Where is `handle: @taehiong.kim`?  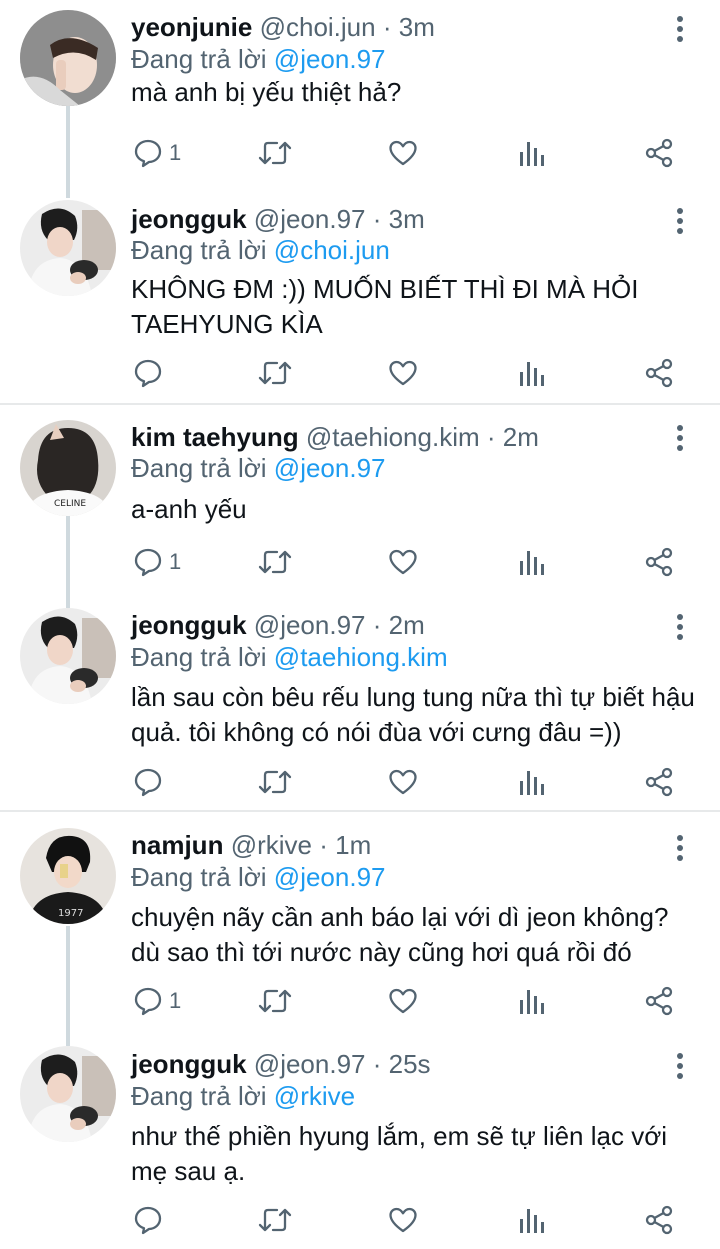 handle: @taehiong.kim is located at coordinates (393, 437).